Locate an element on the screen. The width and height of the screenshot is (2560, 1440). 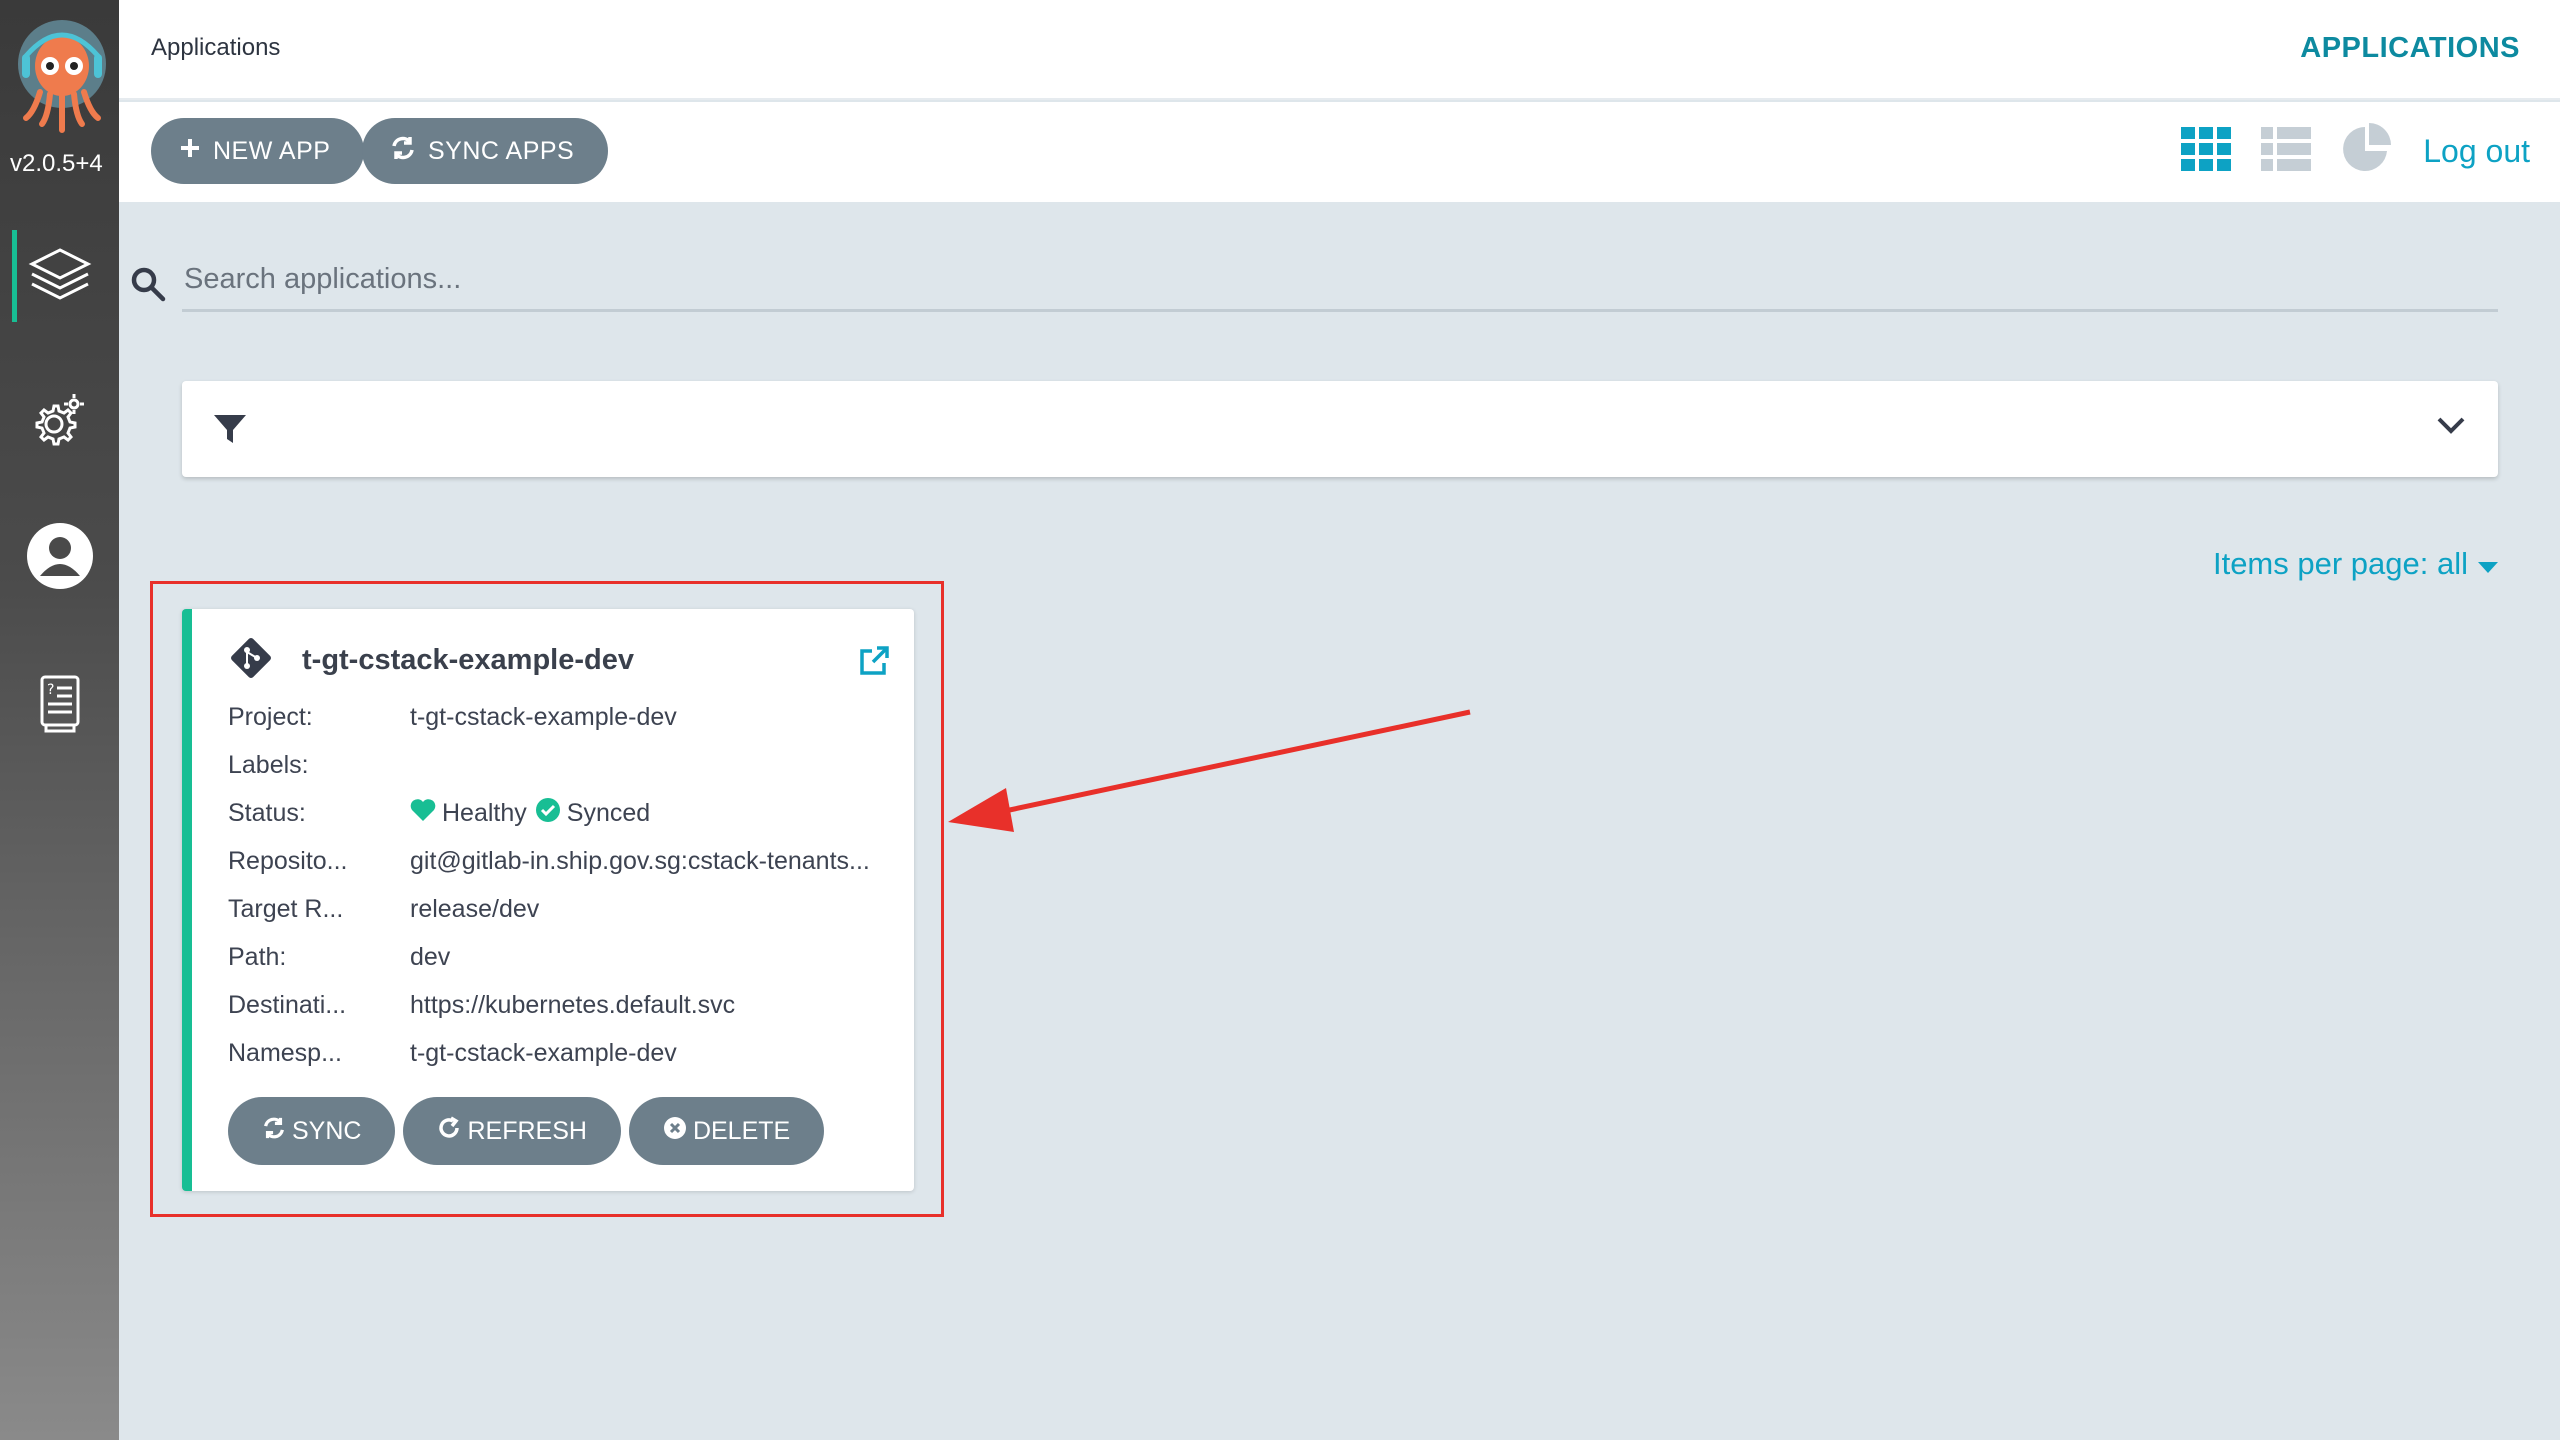
argo-logo is located at coordinates (62, 80).